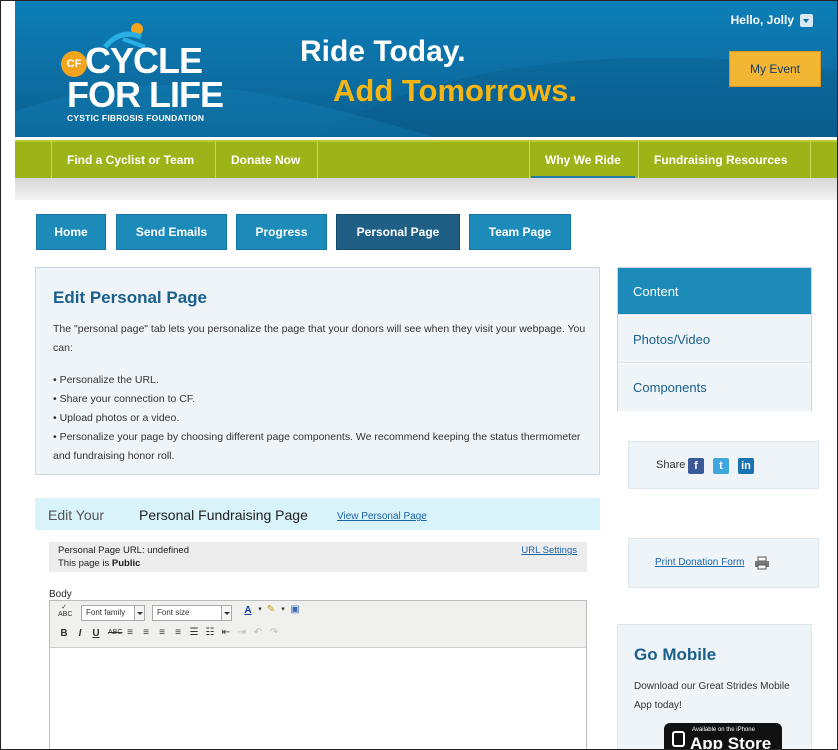 The image size is (838, 750). I want to click on print-donation-form-link: Print Donation Form, so click(699, 562).